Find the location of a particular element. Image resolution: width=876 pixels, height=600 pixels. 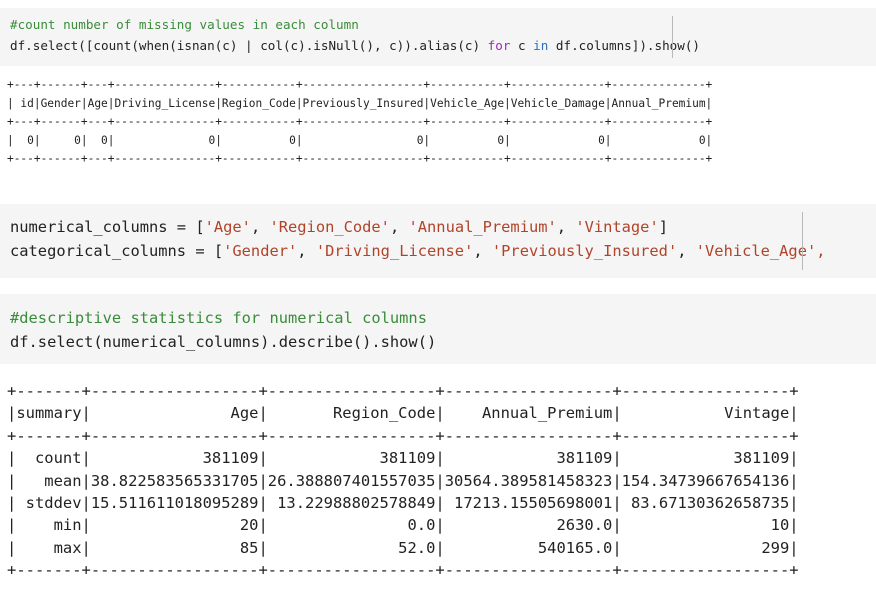

code-text: df.columns]).show() is located at coordinates (624, 45).